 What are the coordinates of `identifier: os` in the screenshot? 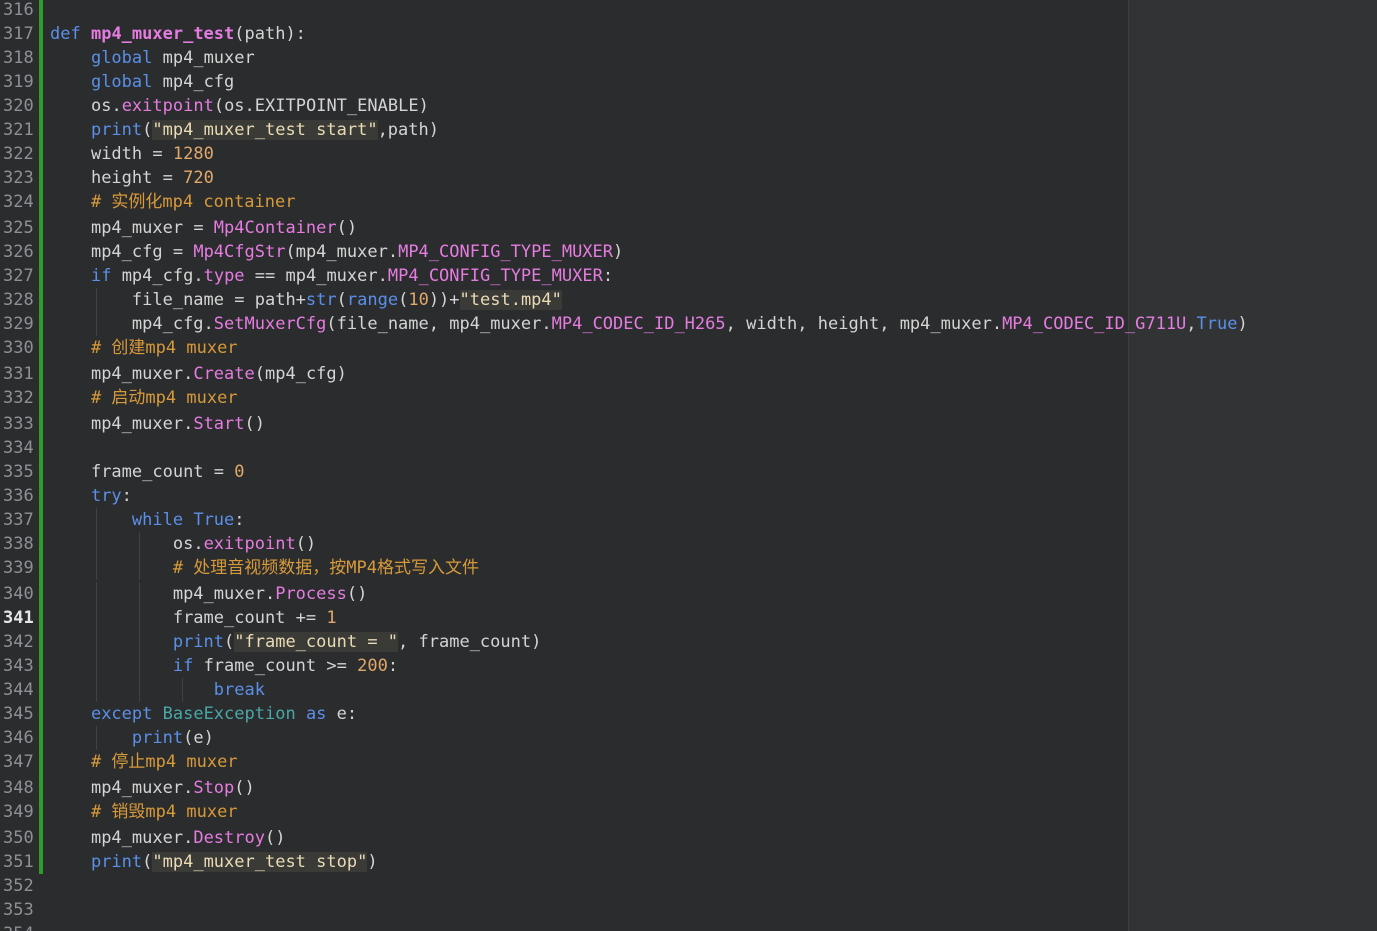 It's located at (183, 544).